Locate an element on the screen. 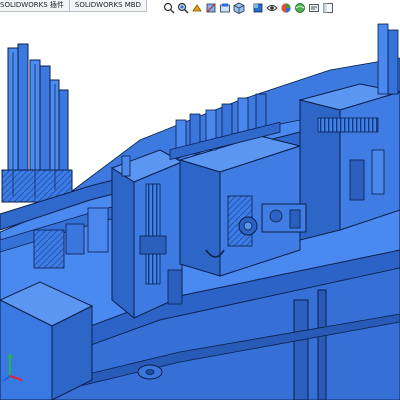 The image size is (400, 400). heads-up-view-toolbar is located at coordinates (248, 8).